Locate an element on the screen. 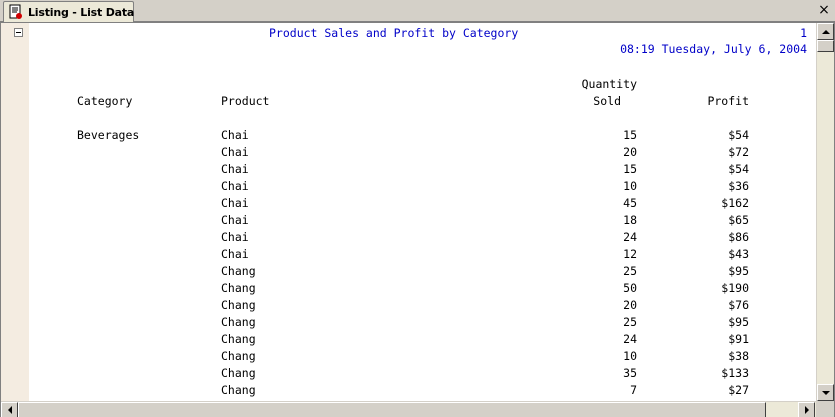 The image size is (835, 417). scroll-right-button is located at coordinates (806, 409).